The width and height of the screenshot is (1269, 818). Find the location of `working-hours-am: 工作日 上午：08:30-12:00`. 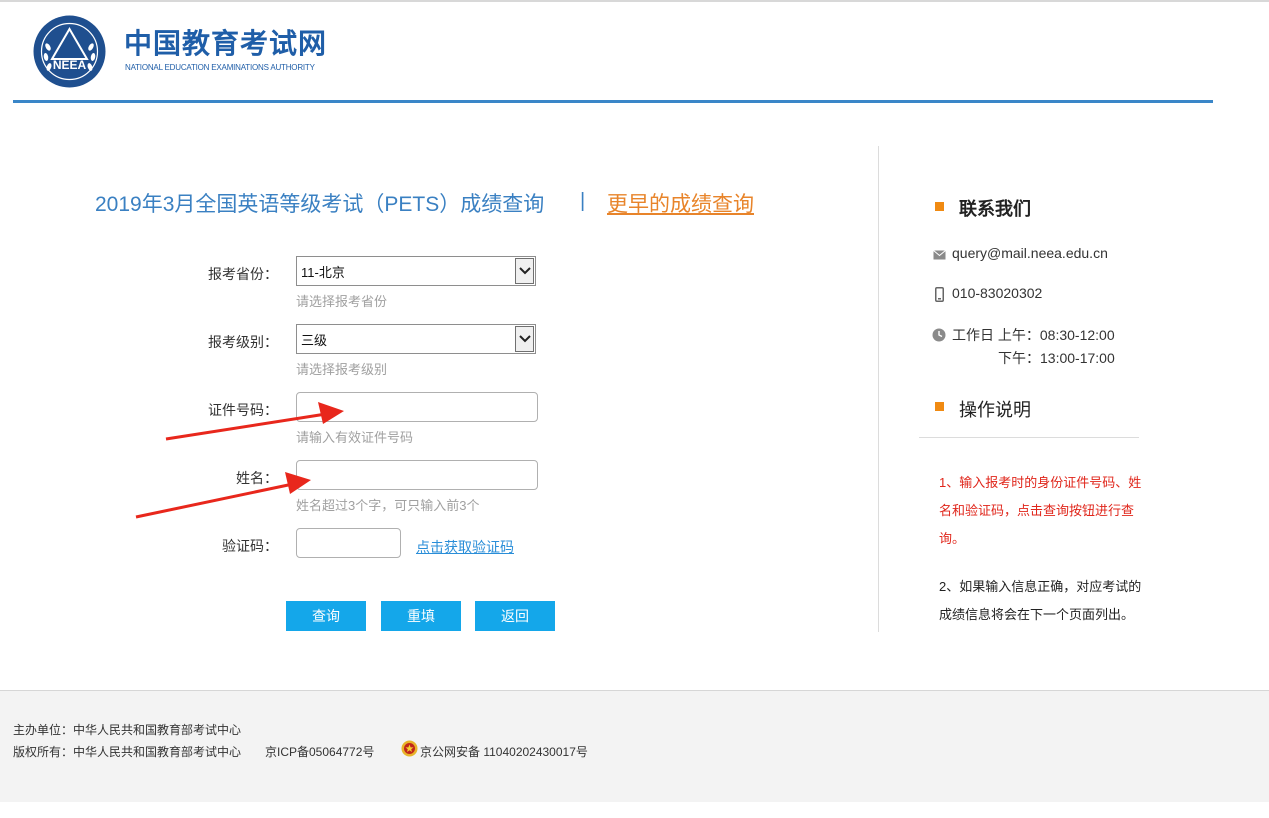

working-hours-am: 工作日 上午：08:30-12:00 is located at coordinates (1033, 335).